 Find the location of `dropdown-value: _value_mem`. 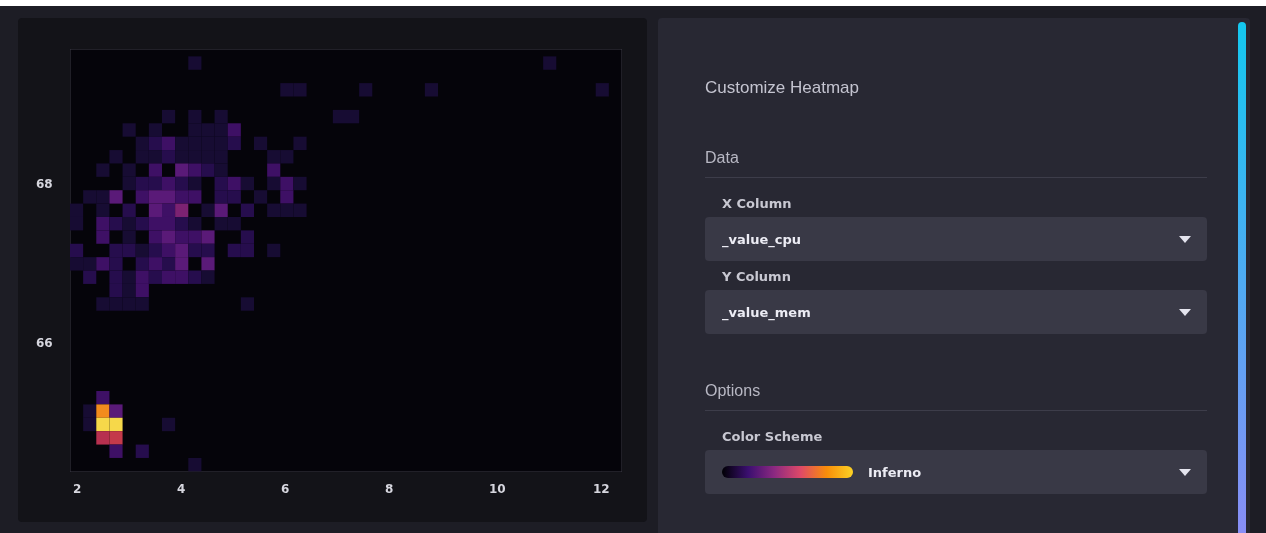

dropdown-value: _value_mem is located at coordinates (766, 312).